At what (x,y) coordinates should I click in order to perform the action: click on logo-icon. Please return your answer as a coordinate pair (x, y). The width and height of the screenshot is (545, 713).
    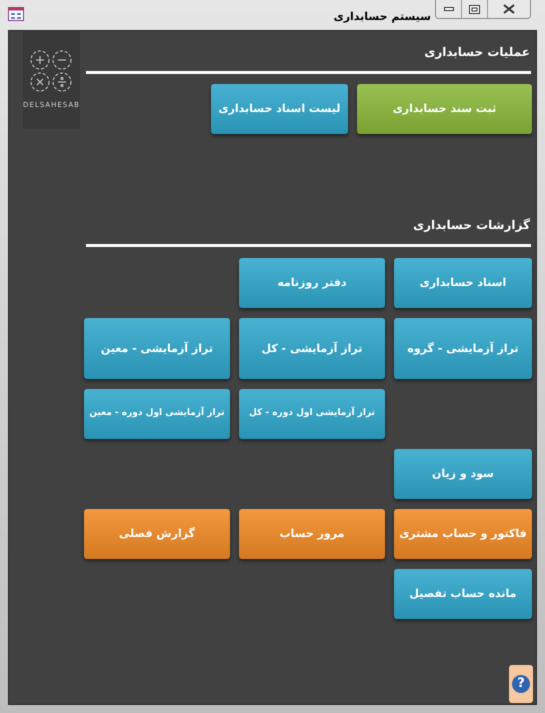
    Looking at the image, I should click on (51, 71).